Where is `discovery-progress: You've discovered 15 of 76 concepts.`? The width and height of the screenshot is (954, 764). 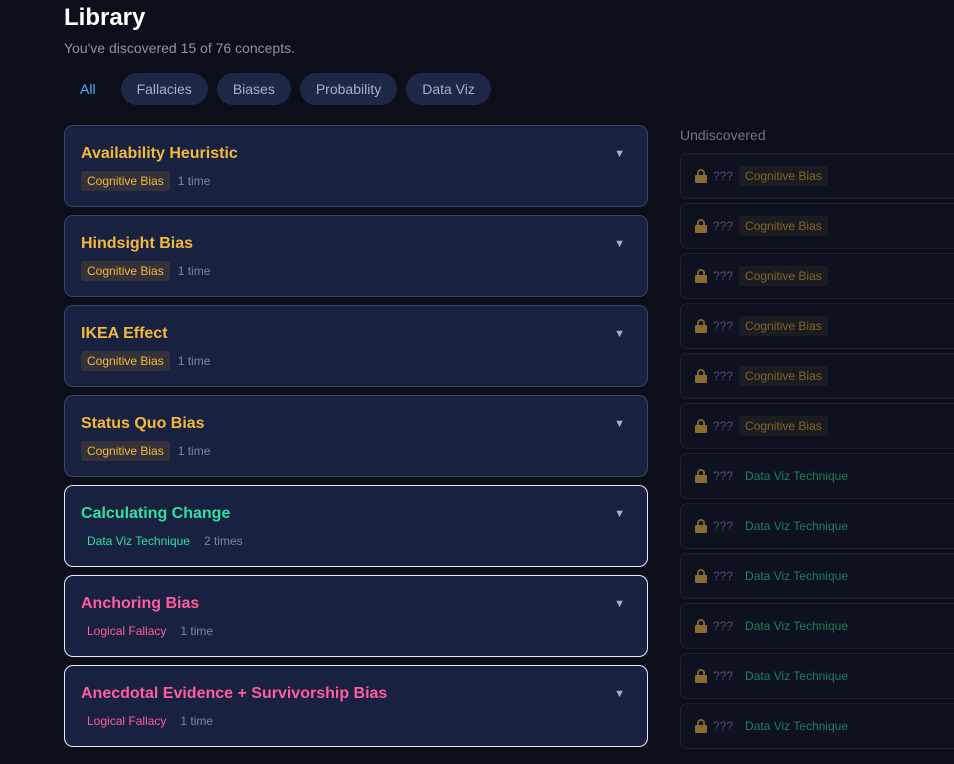
discovery-progress: You've discovered 15 of 76 concepts. is located at coordinates (179, 48).